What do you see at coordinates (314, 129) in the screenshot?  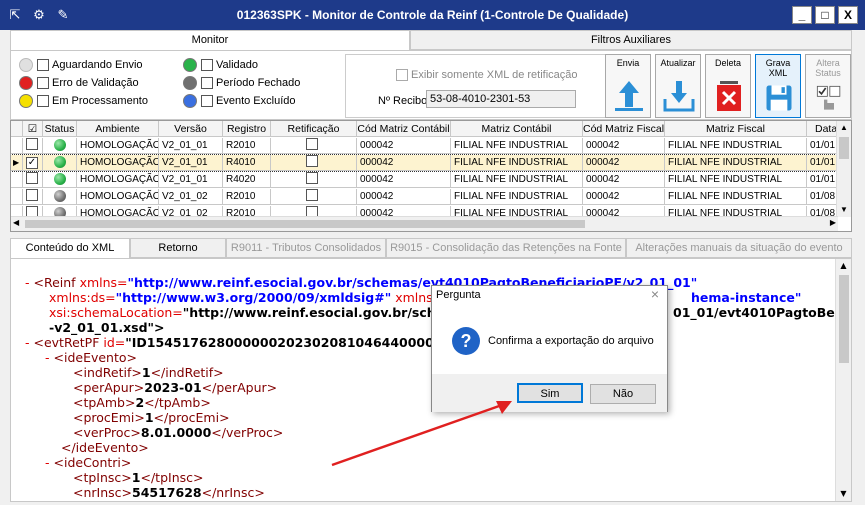 I see `col-retificacao-header: Retificação` at bounding box center [314, 129].